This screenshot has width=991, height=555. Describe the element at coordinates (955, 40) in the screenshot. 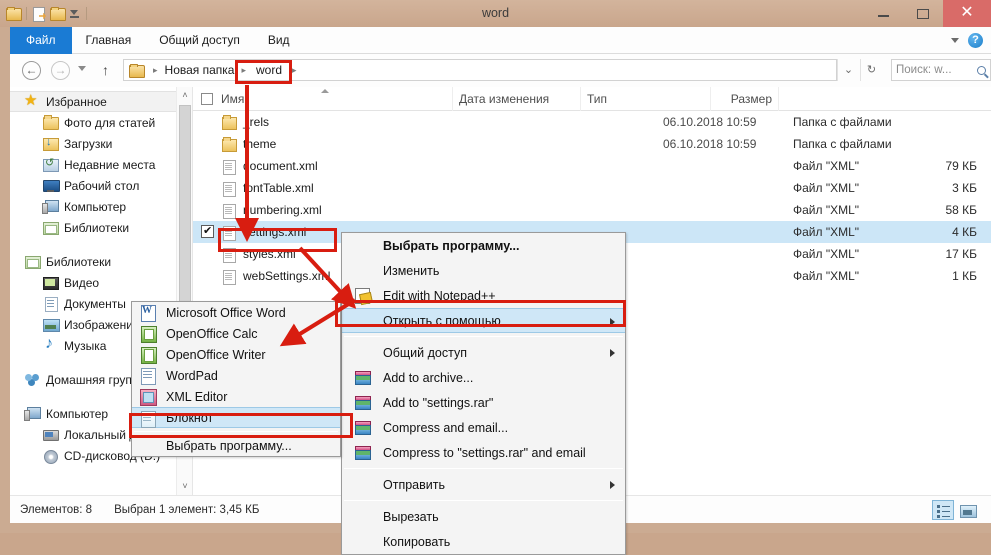

I see `expand-ribbon-icon` at that location.